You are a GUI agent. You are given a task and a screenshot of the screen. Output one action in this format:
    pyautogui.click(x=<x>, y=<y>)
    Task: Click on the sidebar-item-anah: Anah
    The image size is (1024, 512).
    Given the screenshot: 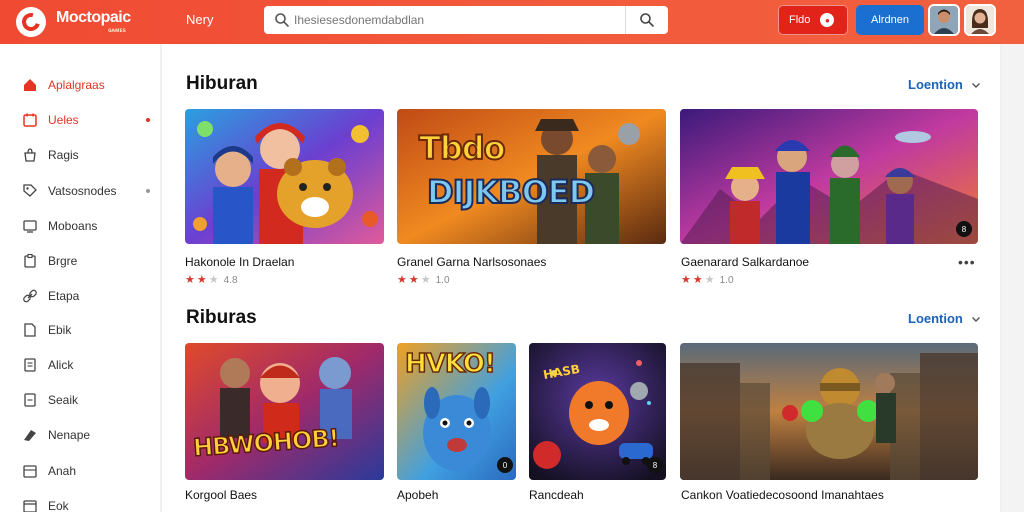 What is the action you would take?
    pyautogui.click(x=80, y=471)
    